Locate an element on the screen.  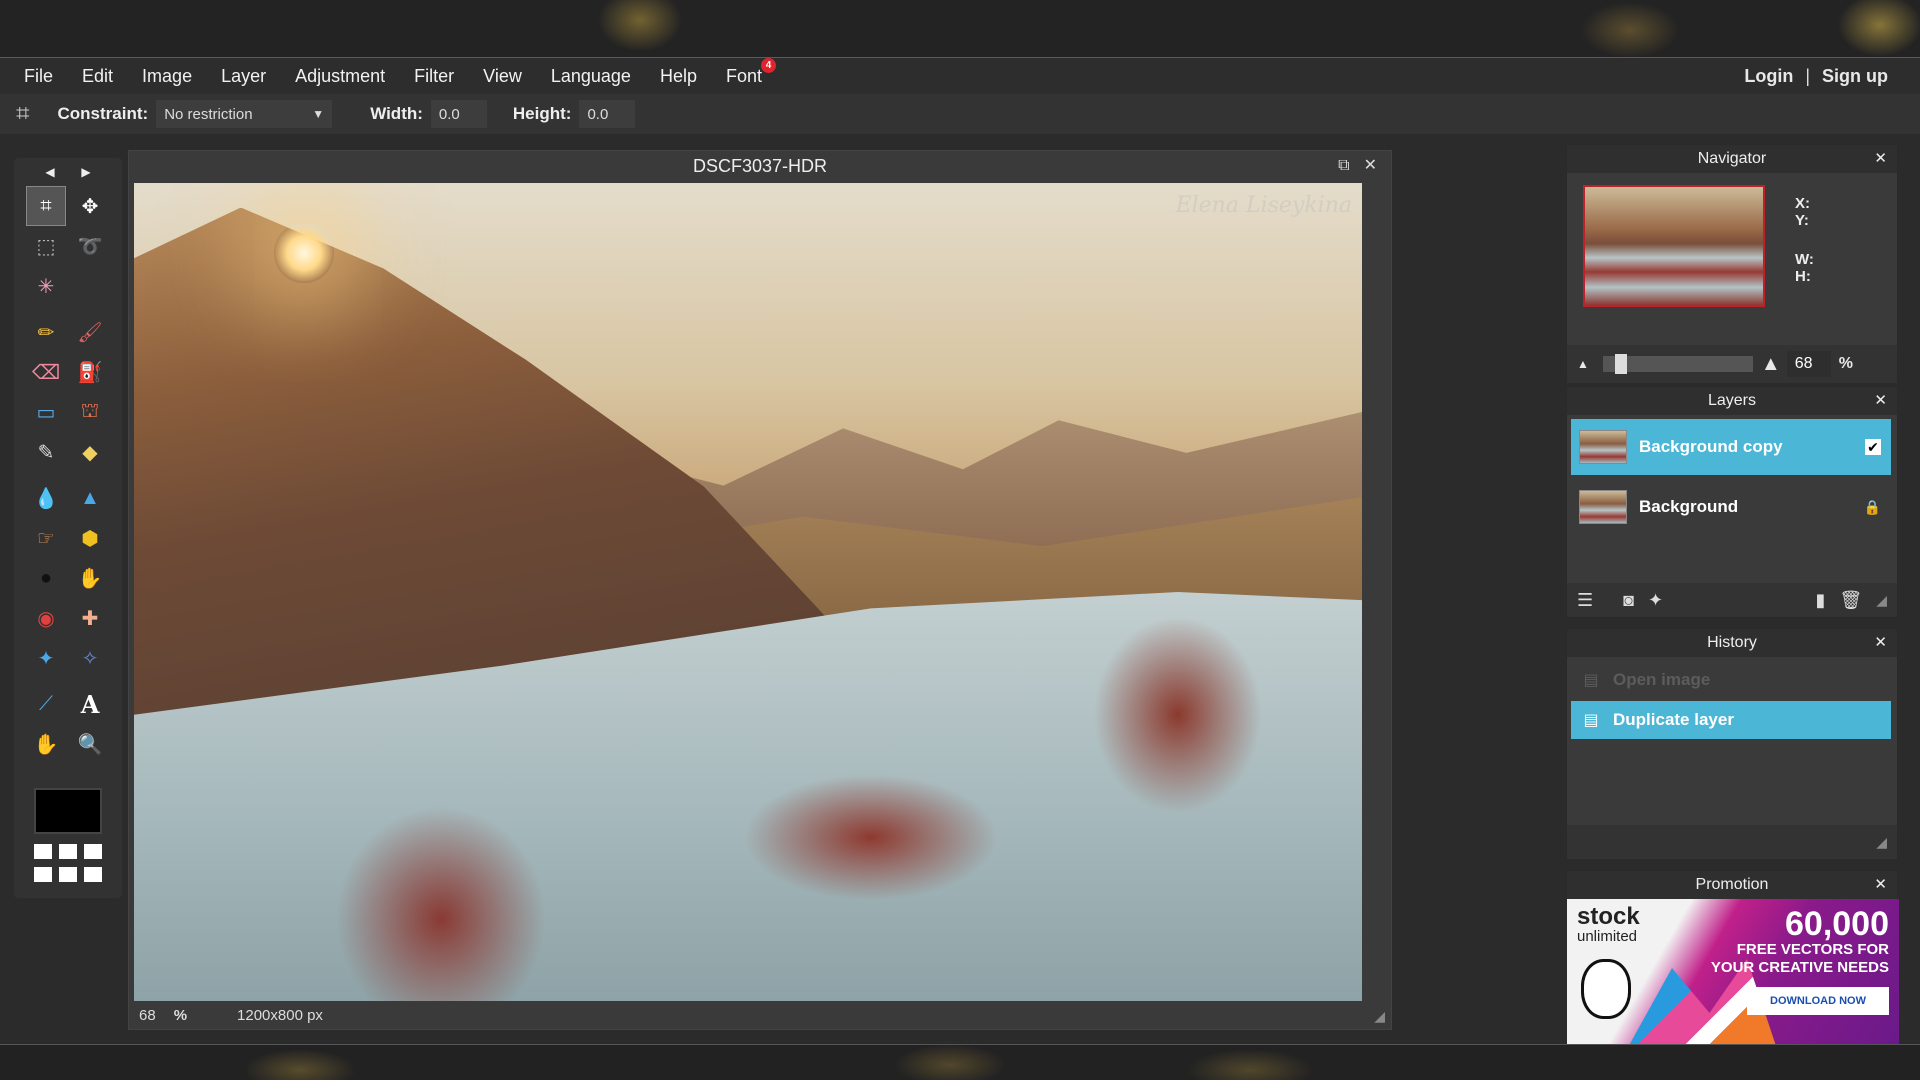
blur-tool-icon: 💧 is located at coordinates (46, 498).